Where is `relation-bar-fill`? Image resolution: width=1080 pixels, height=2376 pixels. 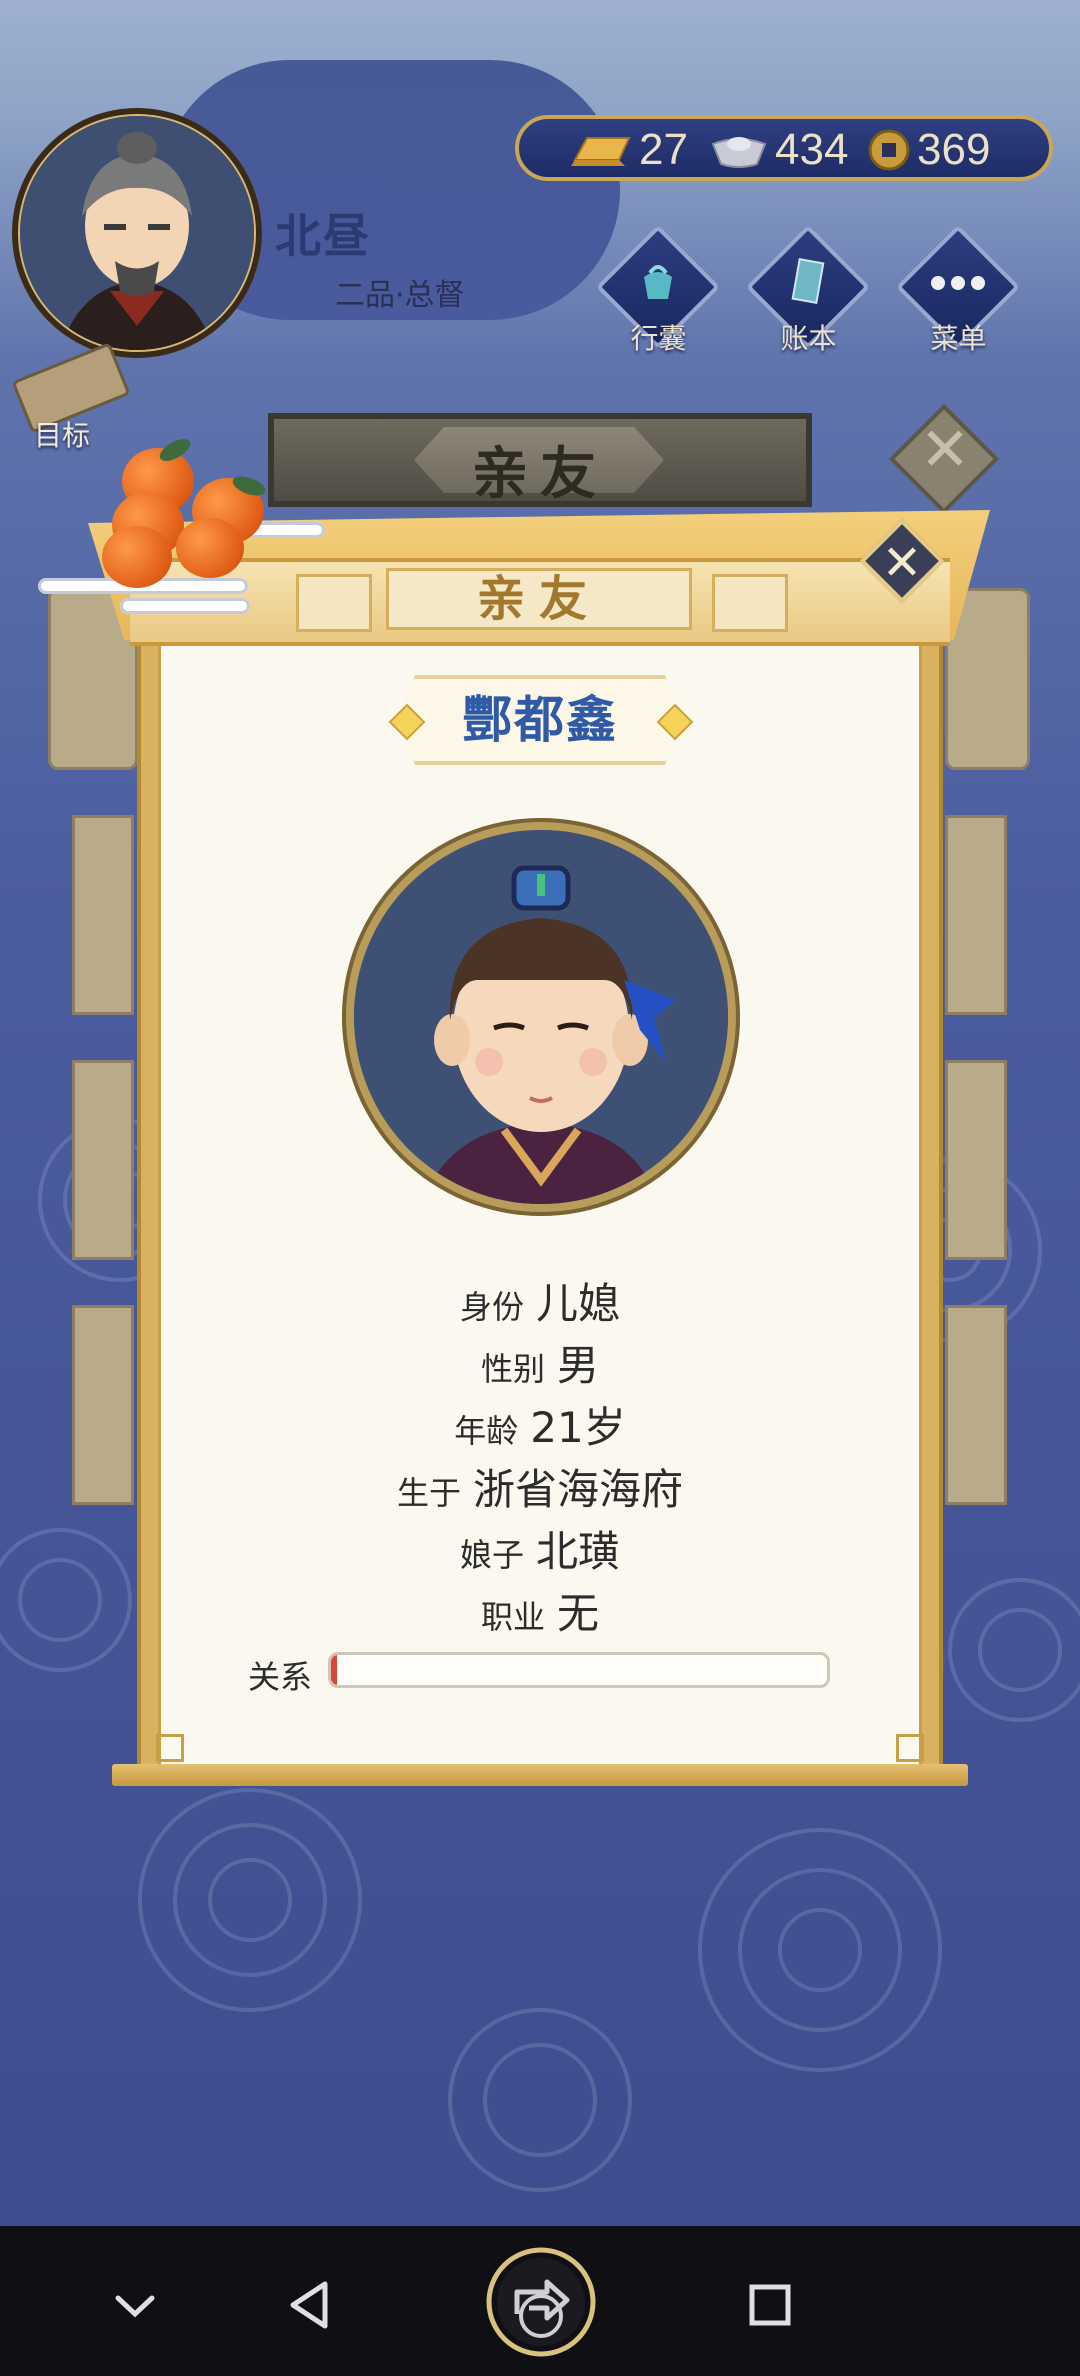 relation-bar-fill is located at coordinates (334, 1670).